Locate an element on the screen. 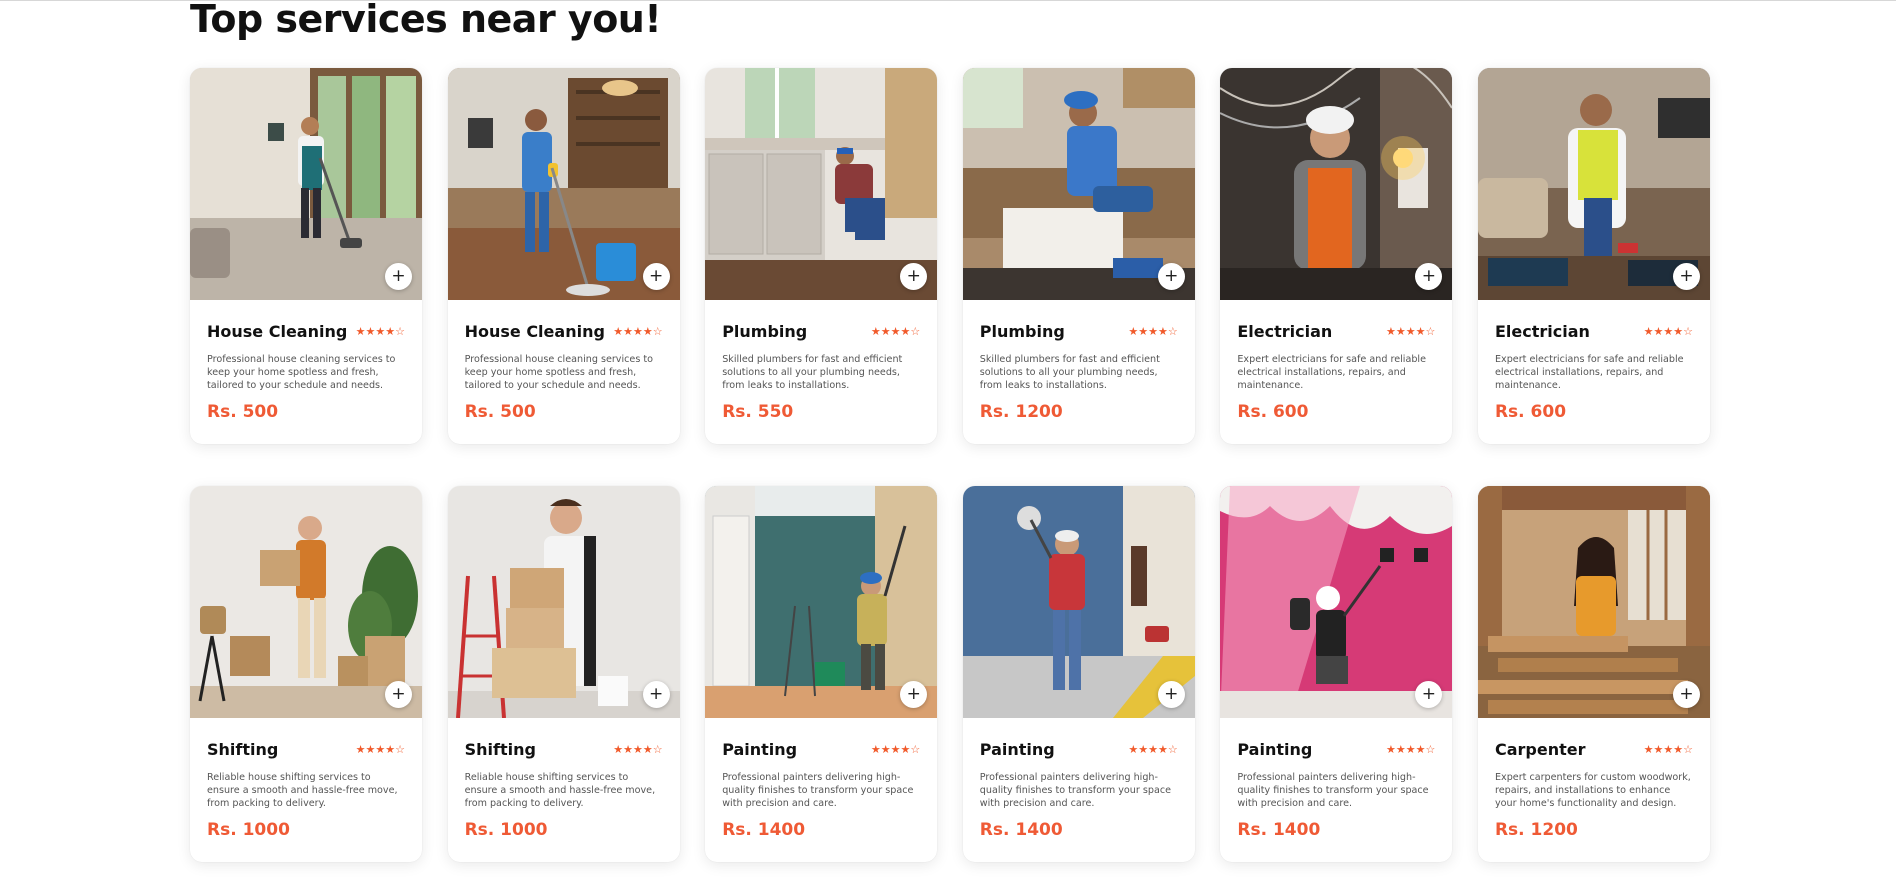 The image size is (1896, 894). card-title-row: Shifting ★ ★ ★ ★ ☆ is located at coordinates (564, 749).